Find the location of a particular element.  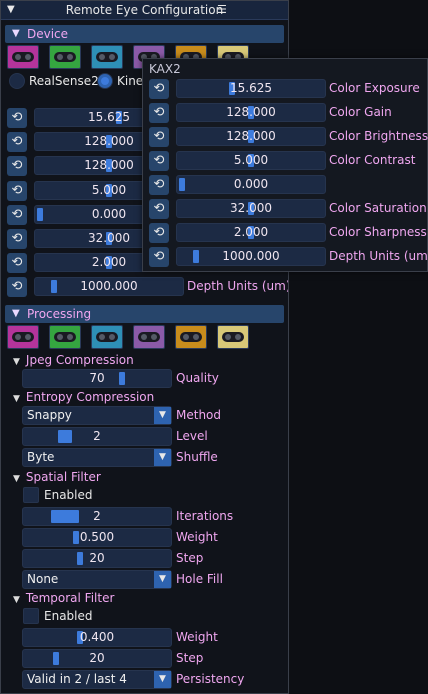

slider-value: 128.000 is located at coordinates (251, 136).